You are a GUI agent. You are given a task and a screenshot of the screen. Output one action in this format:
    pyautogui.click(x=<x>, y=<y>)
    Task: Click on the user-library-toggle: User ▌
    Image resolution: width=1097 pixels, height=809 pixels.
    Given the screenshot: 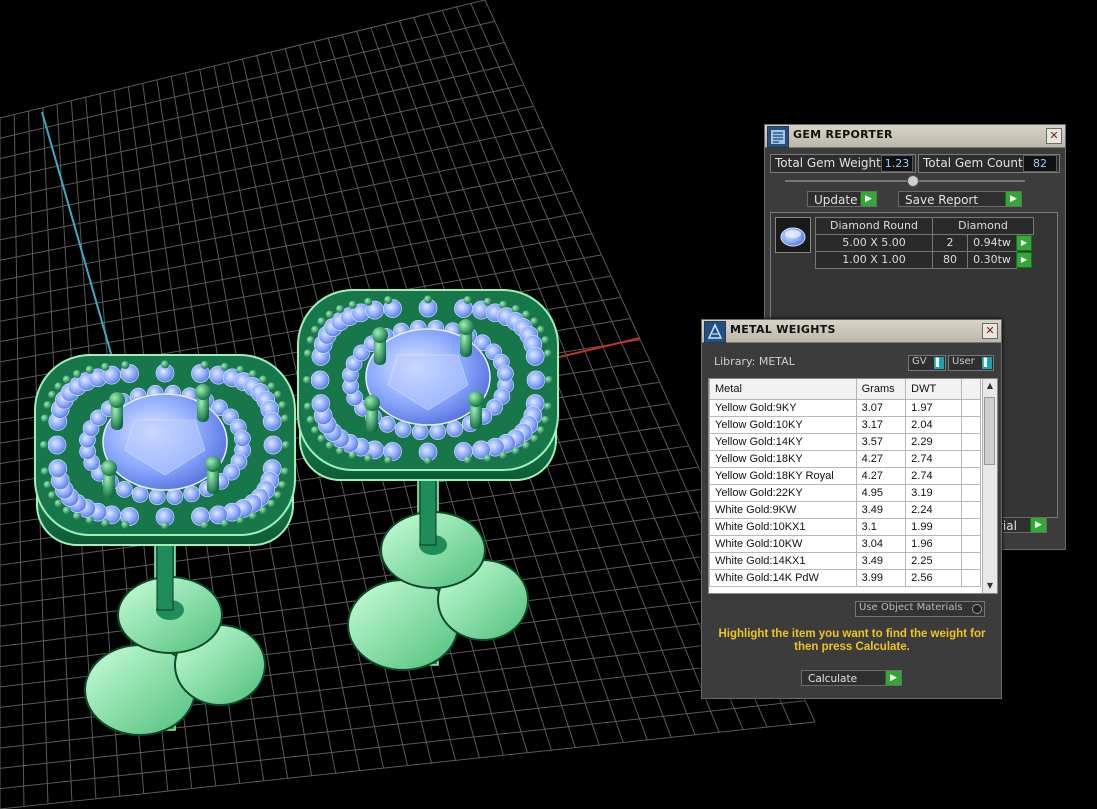 What is the action you would take?
    pyautogui.click(x=971, y=363)
    